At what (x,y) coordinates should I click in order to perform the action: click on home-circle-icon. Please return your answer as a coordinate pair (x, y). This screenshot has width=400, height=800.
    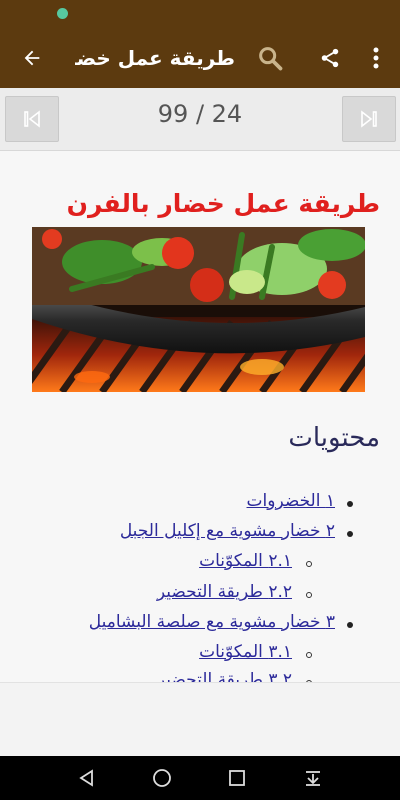
    Looking at the image, I should click on (162, 778).